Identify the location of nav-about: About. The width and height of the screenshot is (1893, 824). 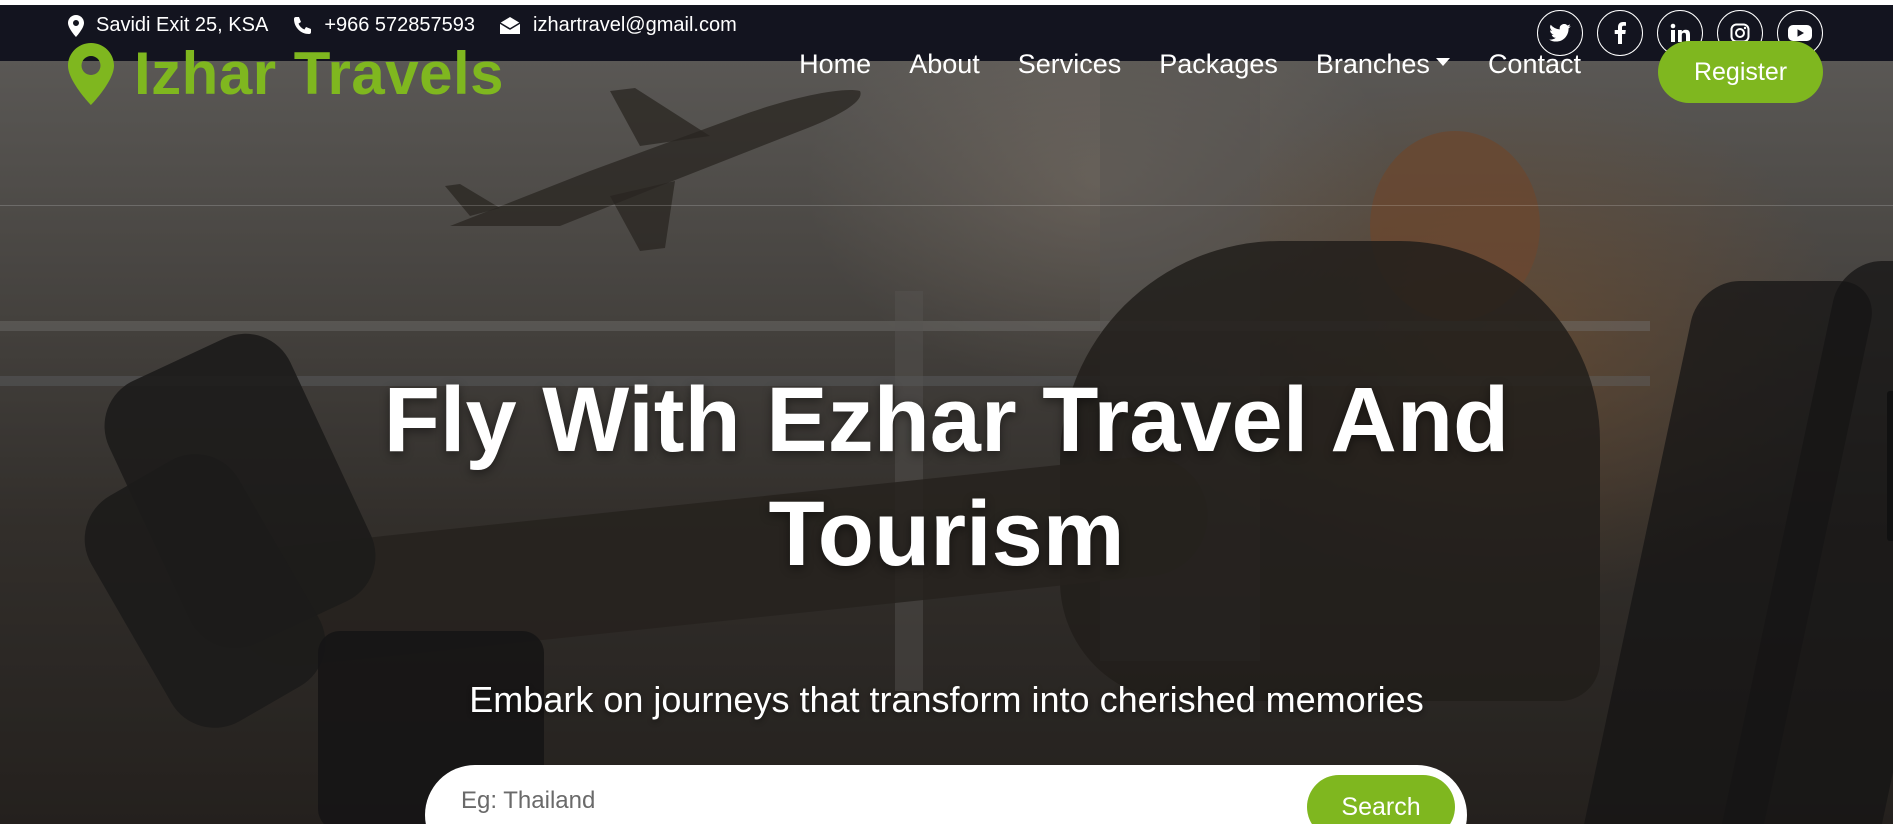
(944, 64).